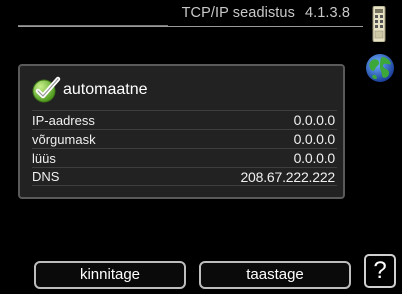 This screenshot has height=294, width=402. Describe the element at coordinates (327, 13) in the screenshot. I see `menu-number: 4.1.3.8` at that location.